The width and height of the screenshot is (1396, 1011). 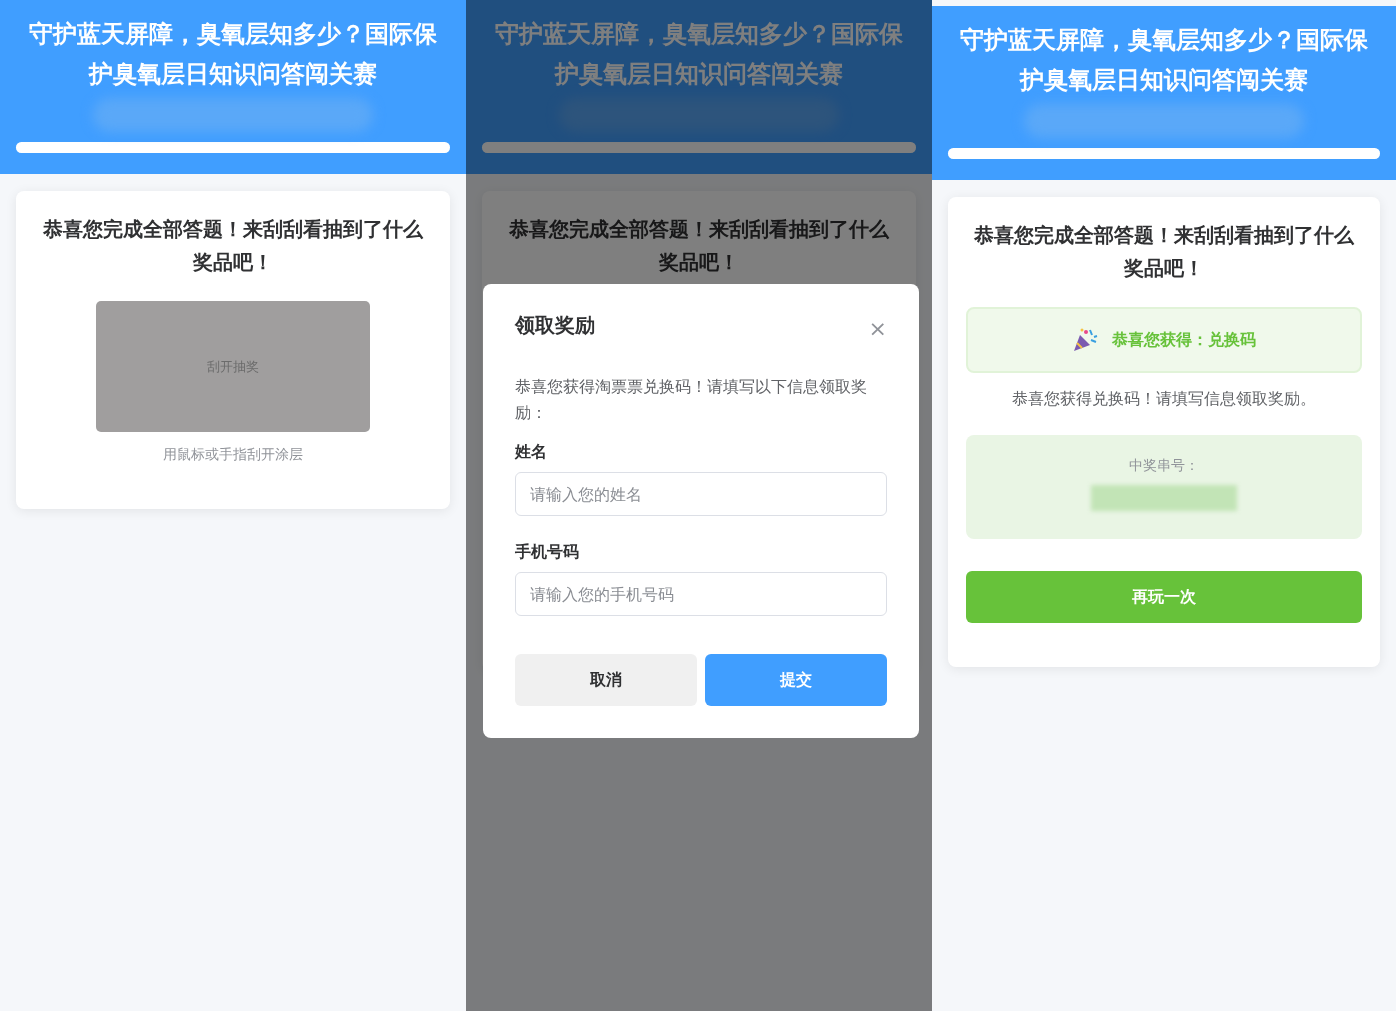 I want to click on dialog-title: 领取奖励, so click(x=555, y=325).